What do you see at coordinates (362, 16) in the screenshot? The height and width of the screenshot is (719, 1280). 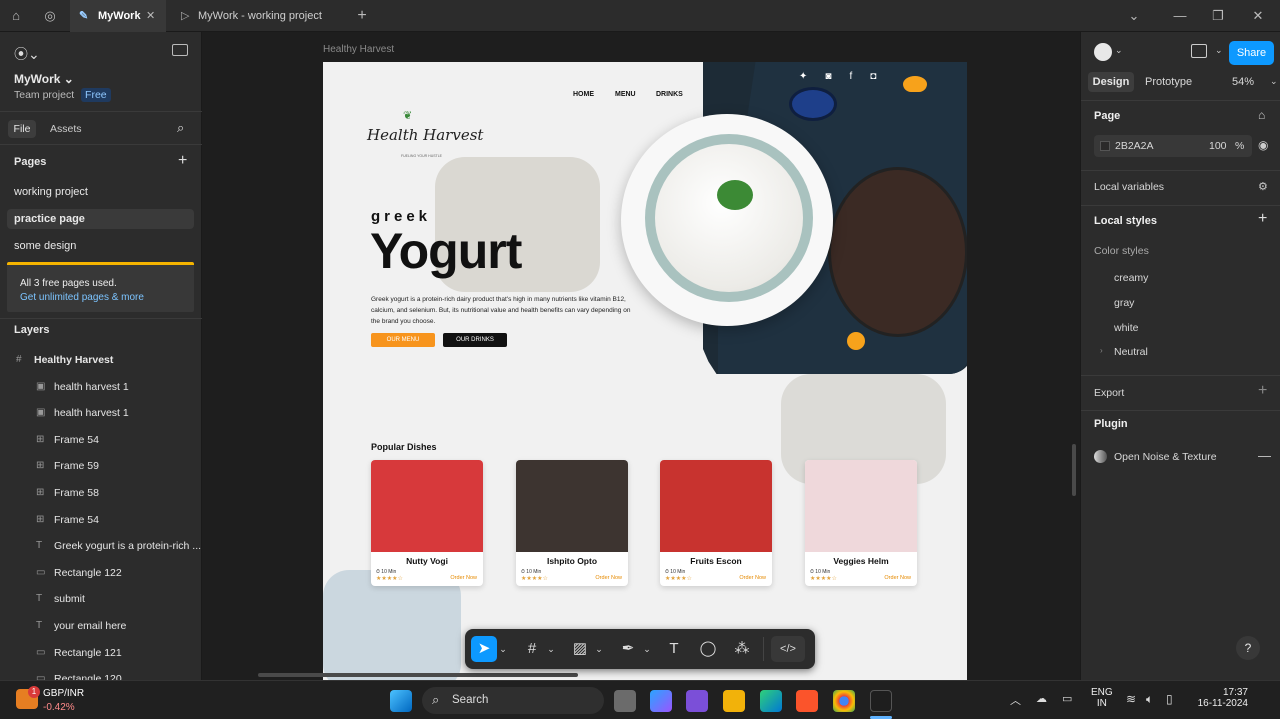 I see `new-tab-plus-icon: +` at bounding box center [362, 16].